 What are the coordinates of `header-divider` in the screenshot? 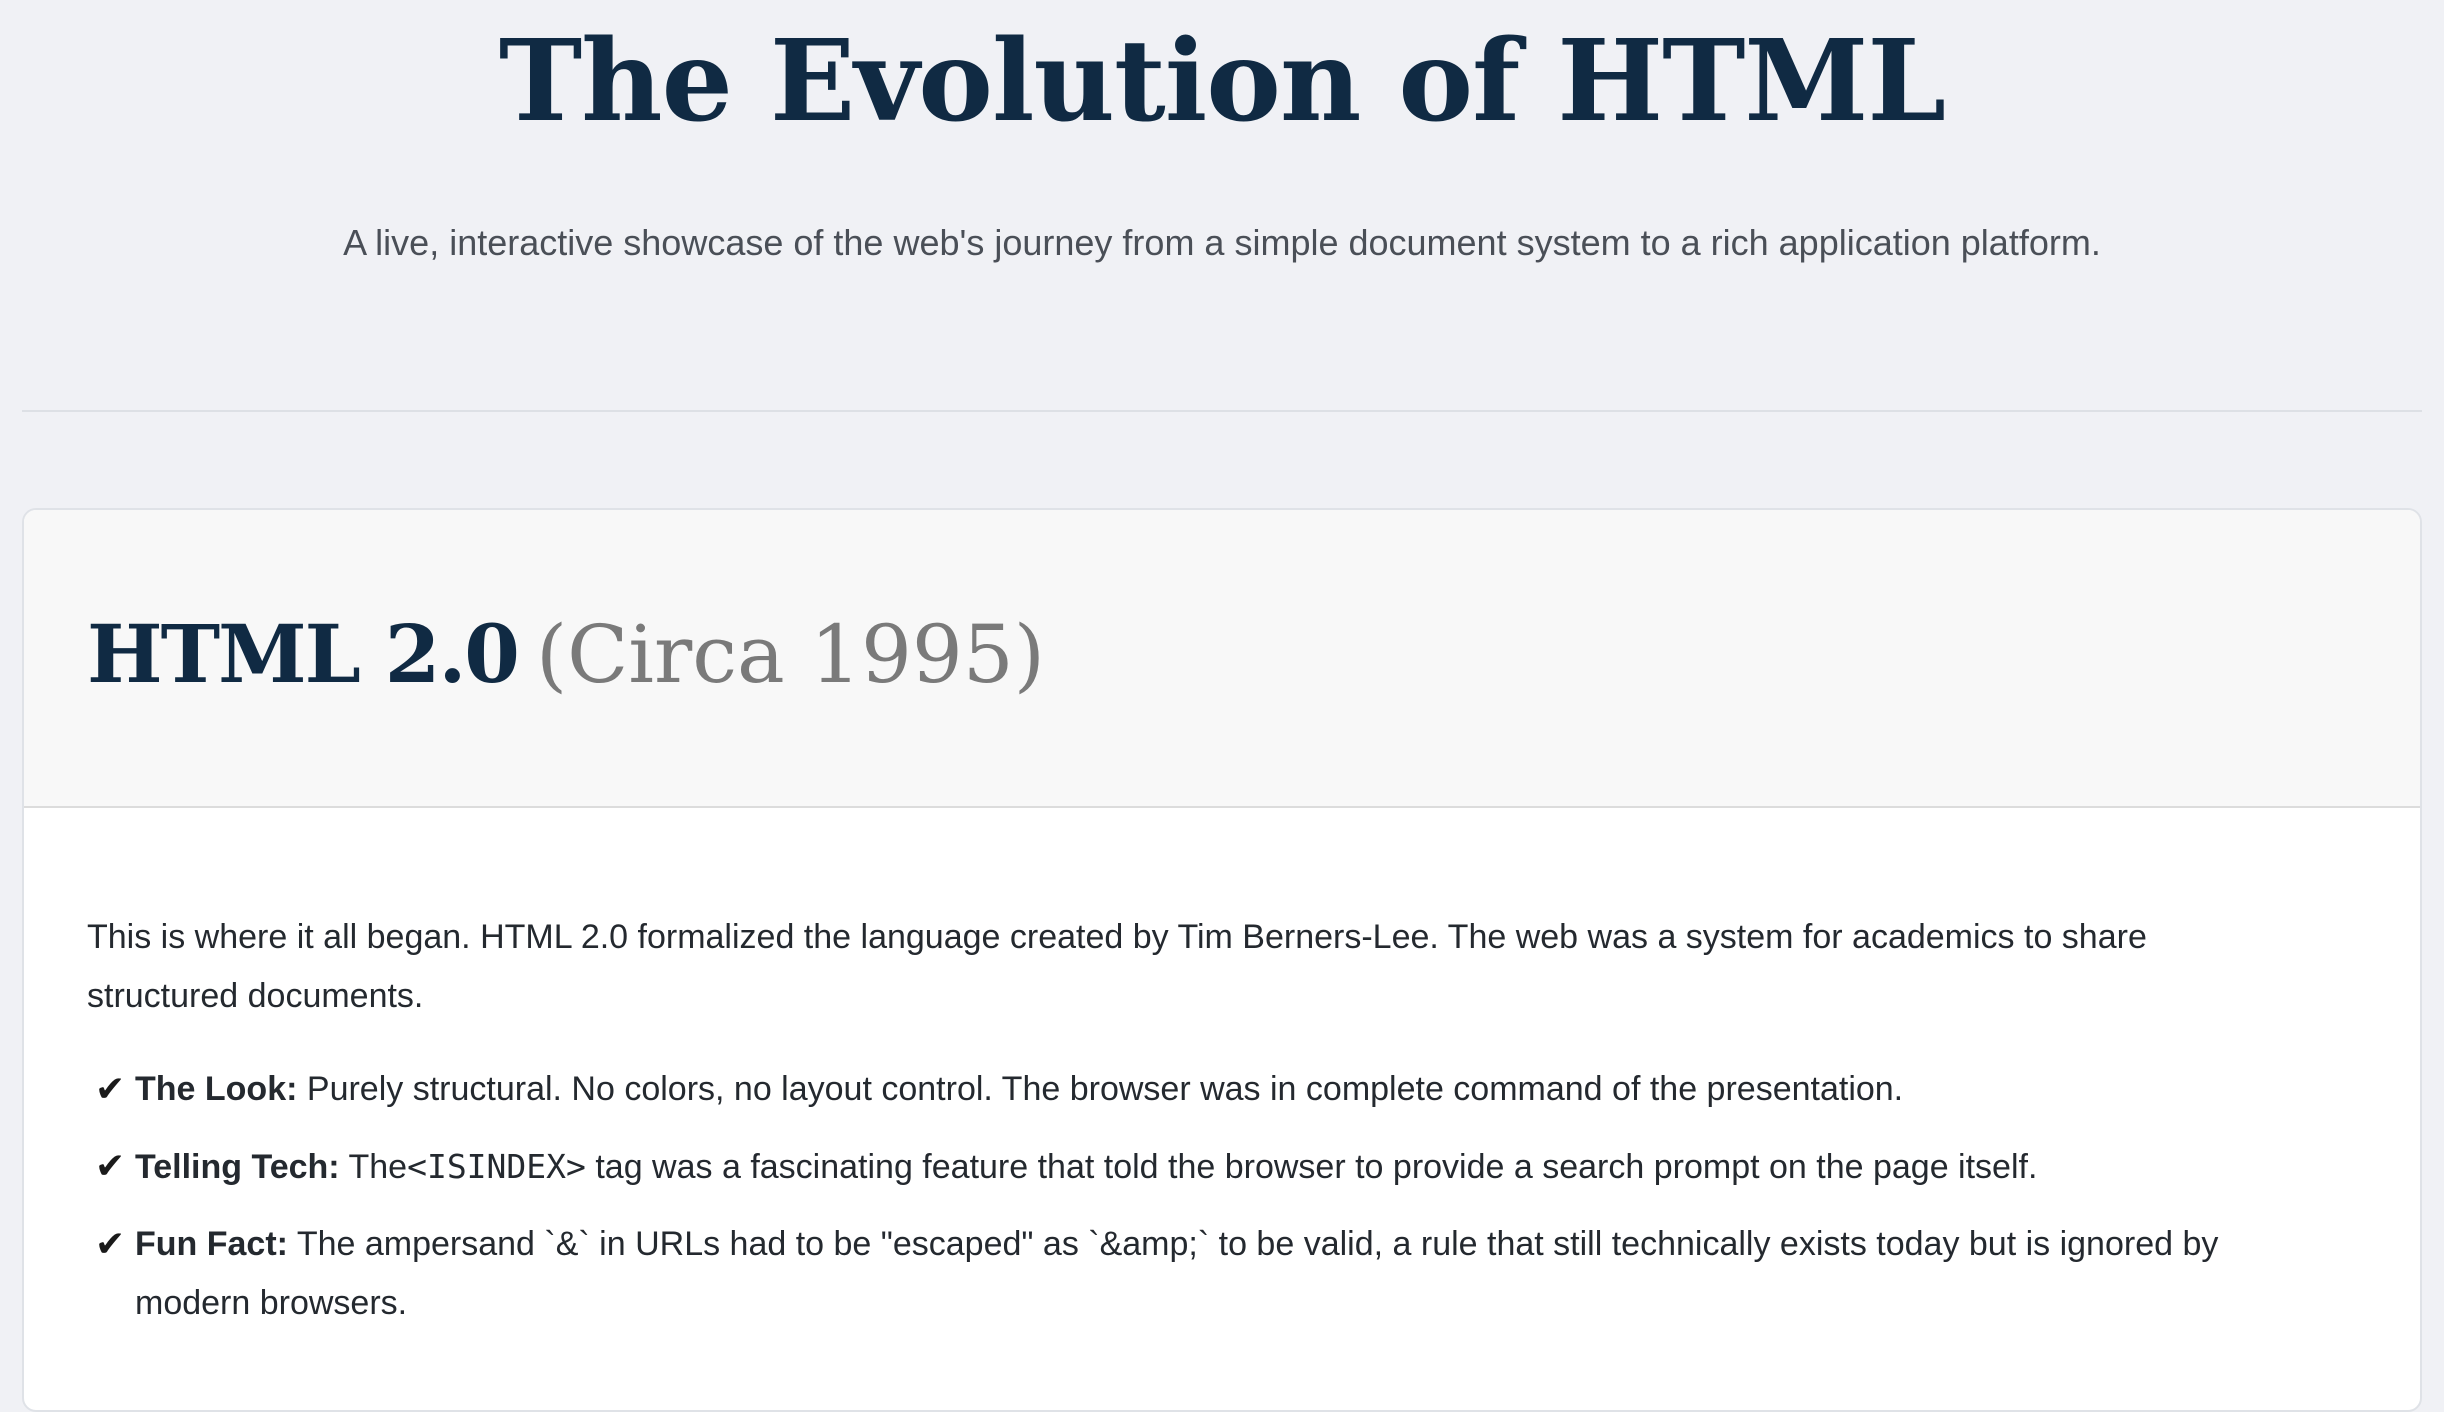 It's located at (1222, 411).